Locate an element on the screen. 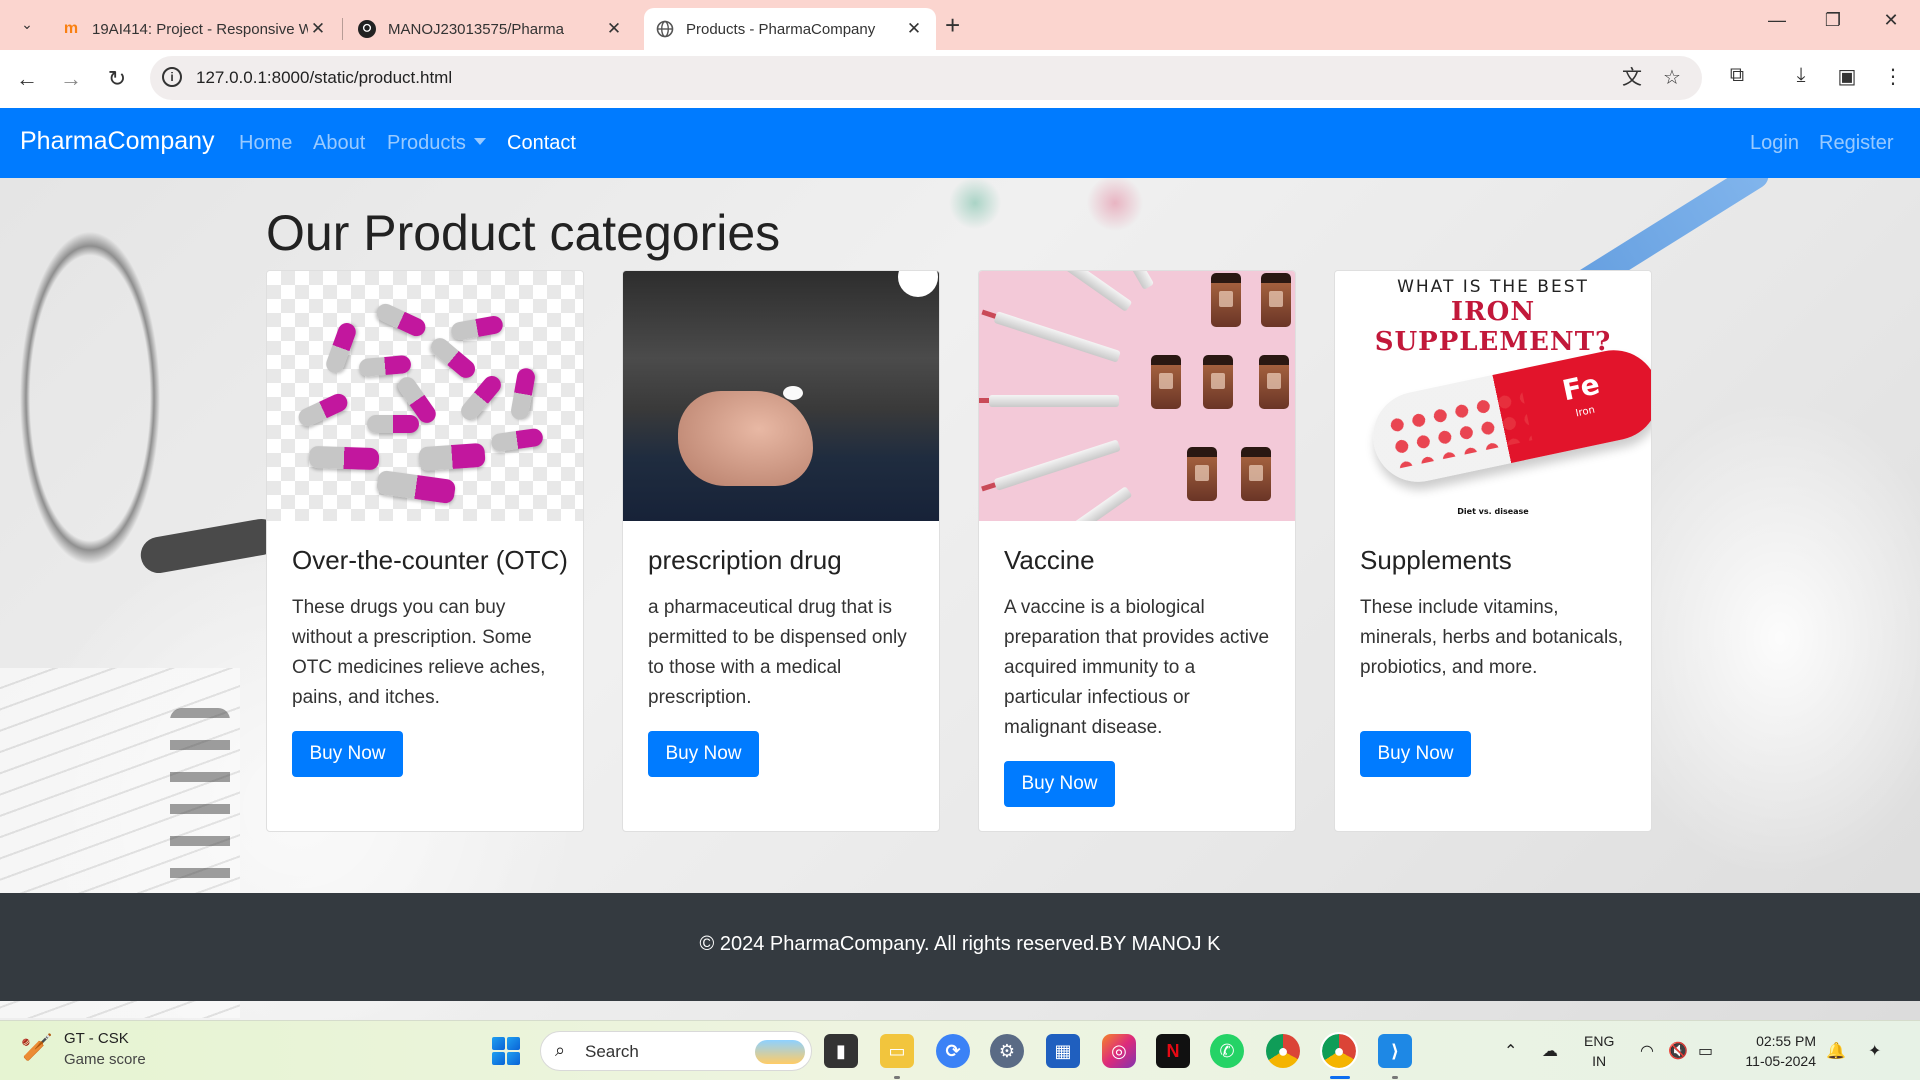 This screenshot has width=1920, height=1080. chrome-active-icon: ● is located at coordinates (1339, 1051).